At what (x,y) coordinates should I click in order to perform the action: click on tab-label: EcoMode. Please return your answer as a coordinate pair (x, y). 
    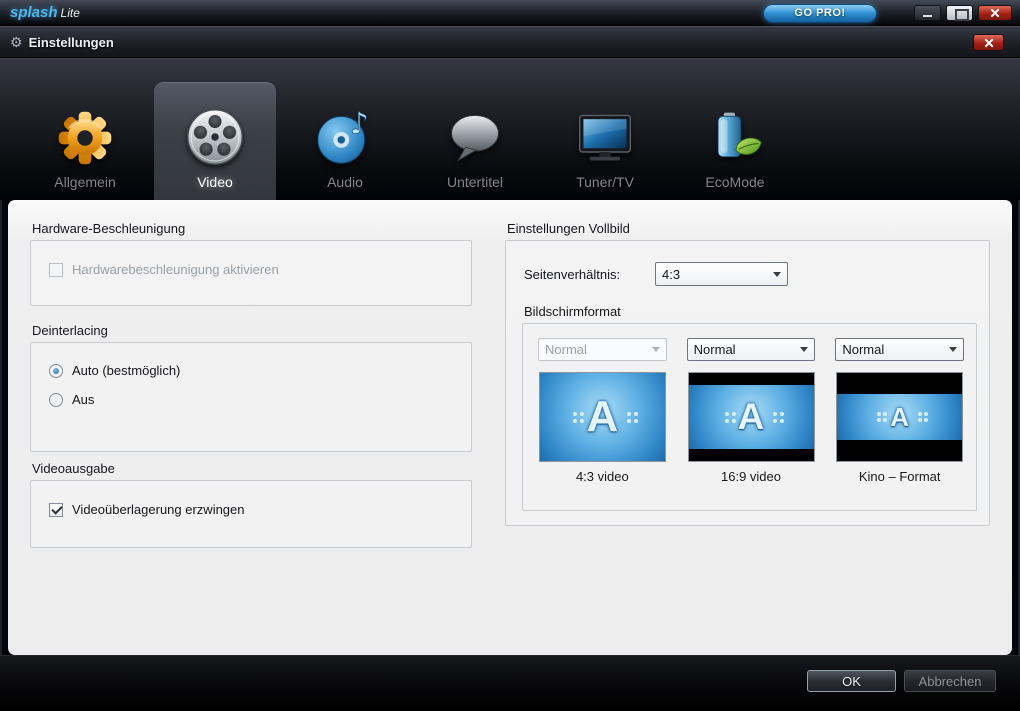
    Looking at the image, I should click on (735, 182).